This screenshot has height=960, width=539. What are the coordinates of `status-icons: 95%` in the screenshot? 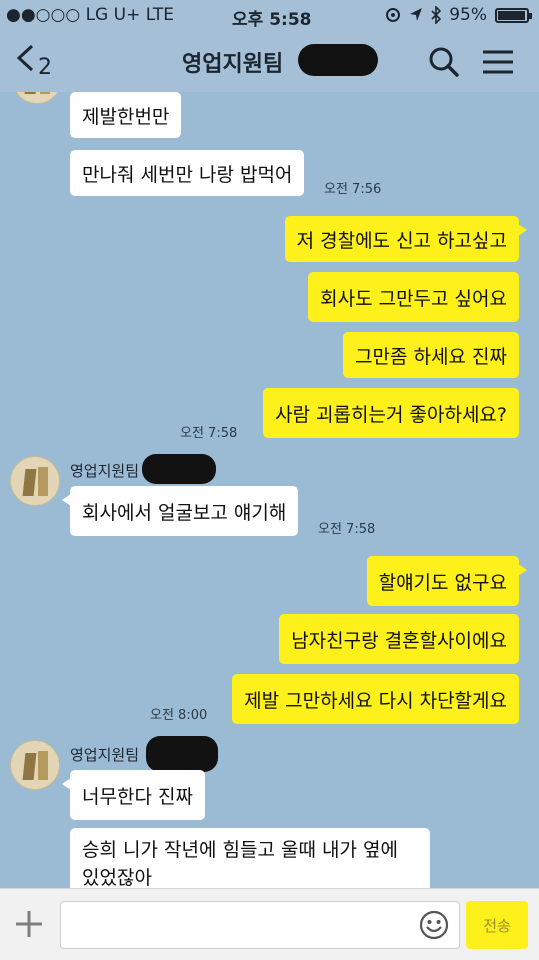 It's located at (458, 15).